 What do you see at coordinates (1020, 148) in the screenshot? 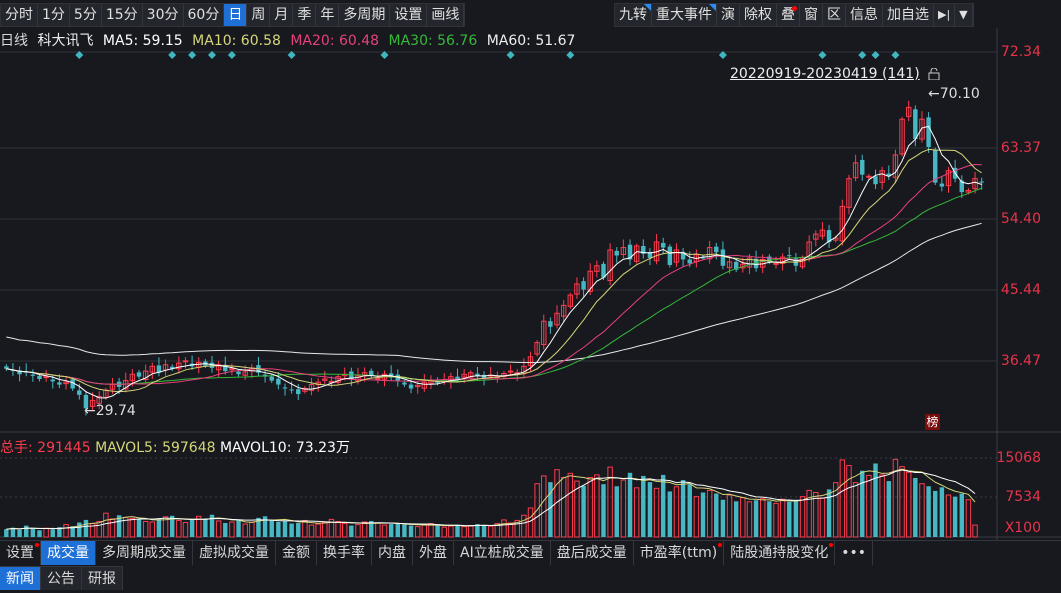
I see `price-tick: 63.37` at bounding box center [1020, 148].